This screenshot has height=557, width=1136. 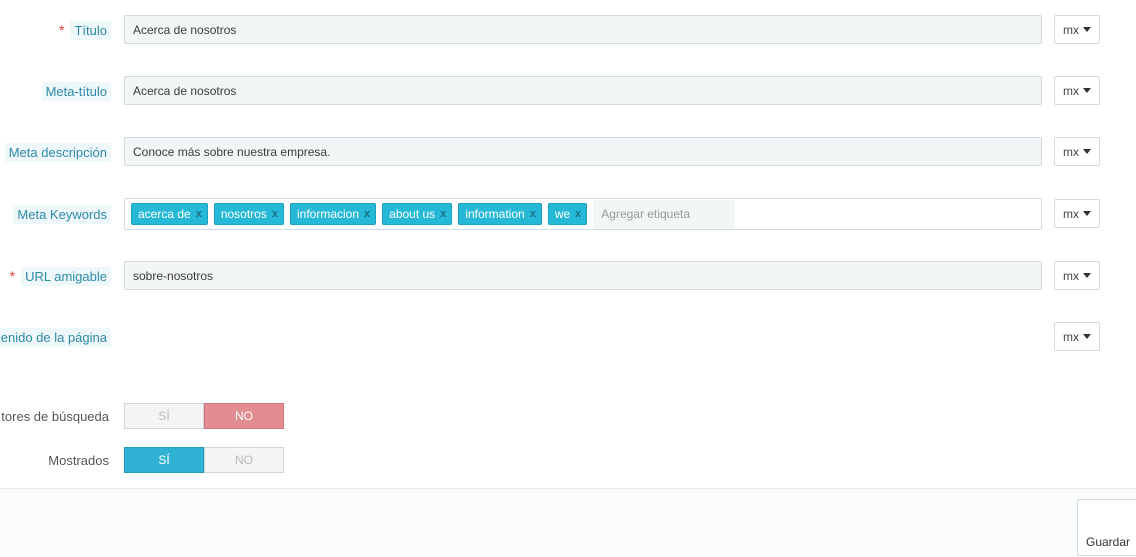 I want to click on displayed-no-option: NO, so click(x=244, y=460).